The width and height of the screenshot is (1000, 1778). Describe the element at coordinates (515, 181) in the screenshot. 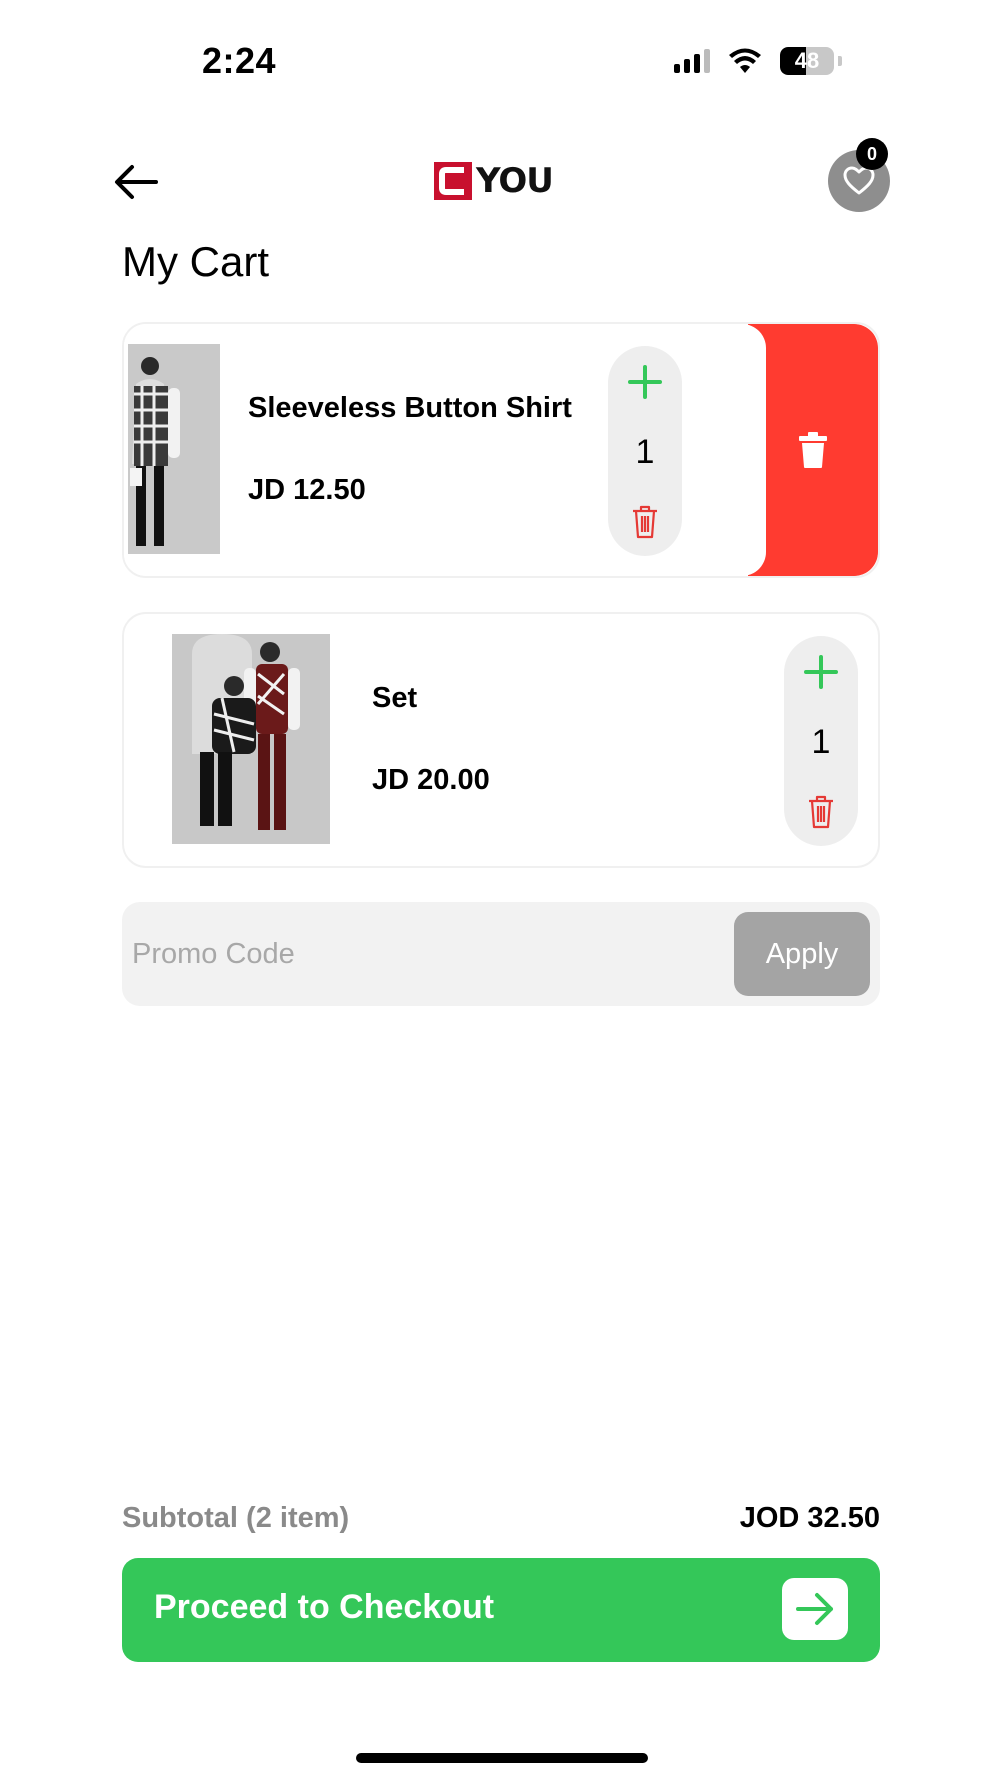

I see `logo-text: YOU` at that location.